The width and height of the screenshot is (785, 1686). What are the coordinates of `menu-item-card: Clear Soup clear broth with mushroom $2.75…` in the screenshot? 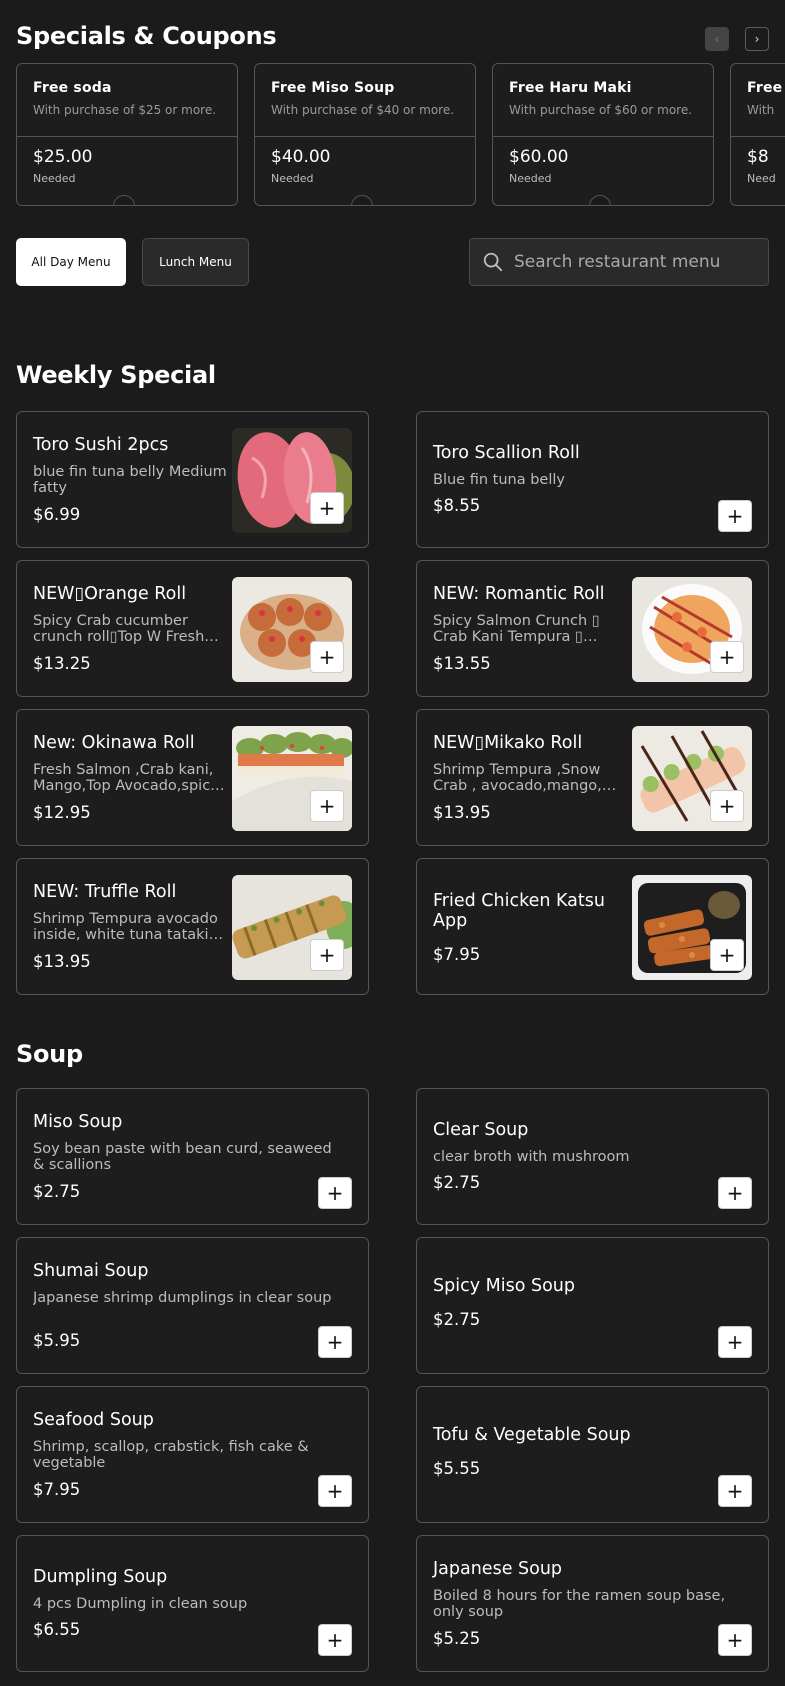 It's located at (592, 1156).